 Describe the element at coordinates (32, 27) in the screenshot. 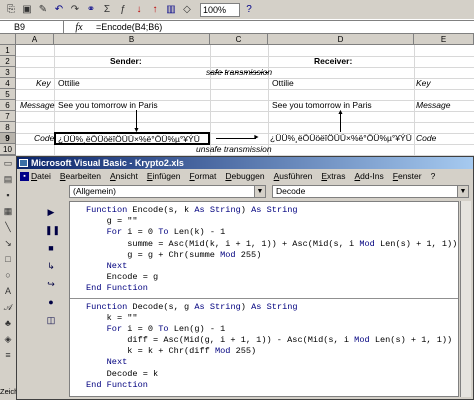

I see `name-box: B9` at that location.